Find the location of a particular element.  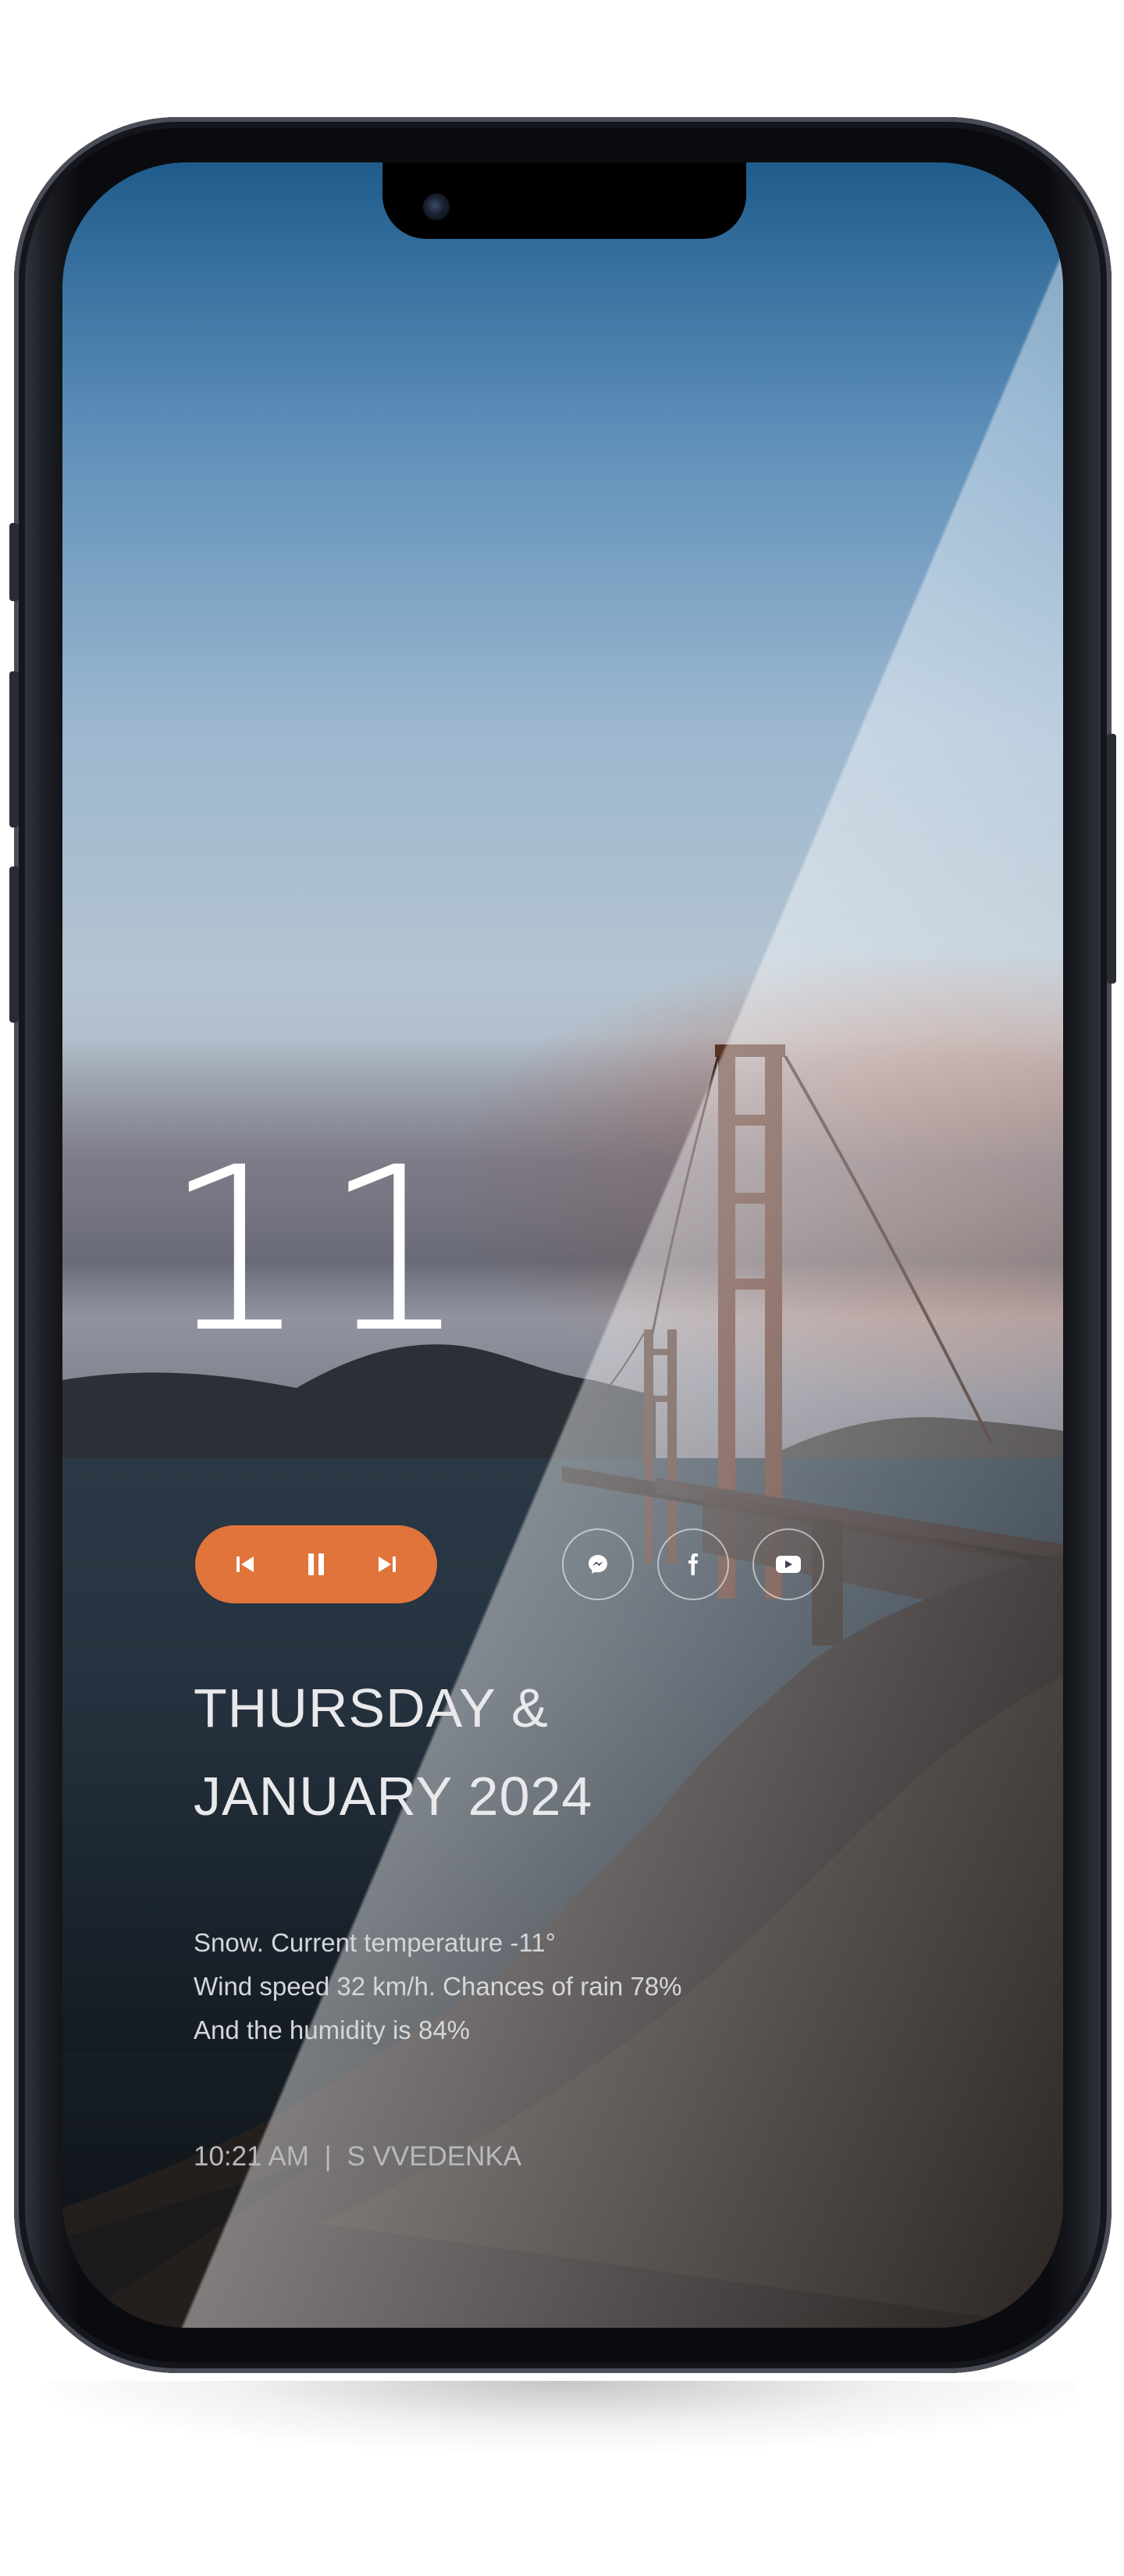

facebook-button is located at coordinates (693, 1564).